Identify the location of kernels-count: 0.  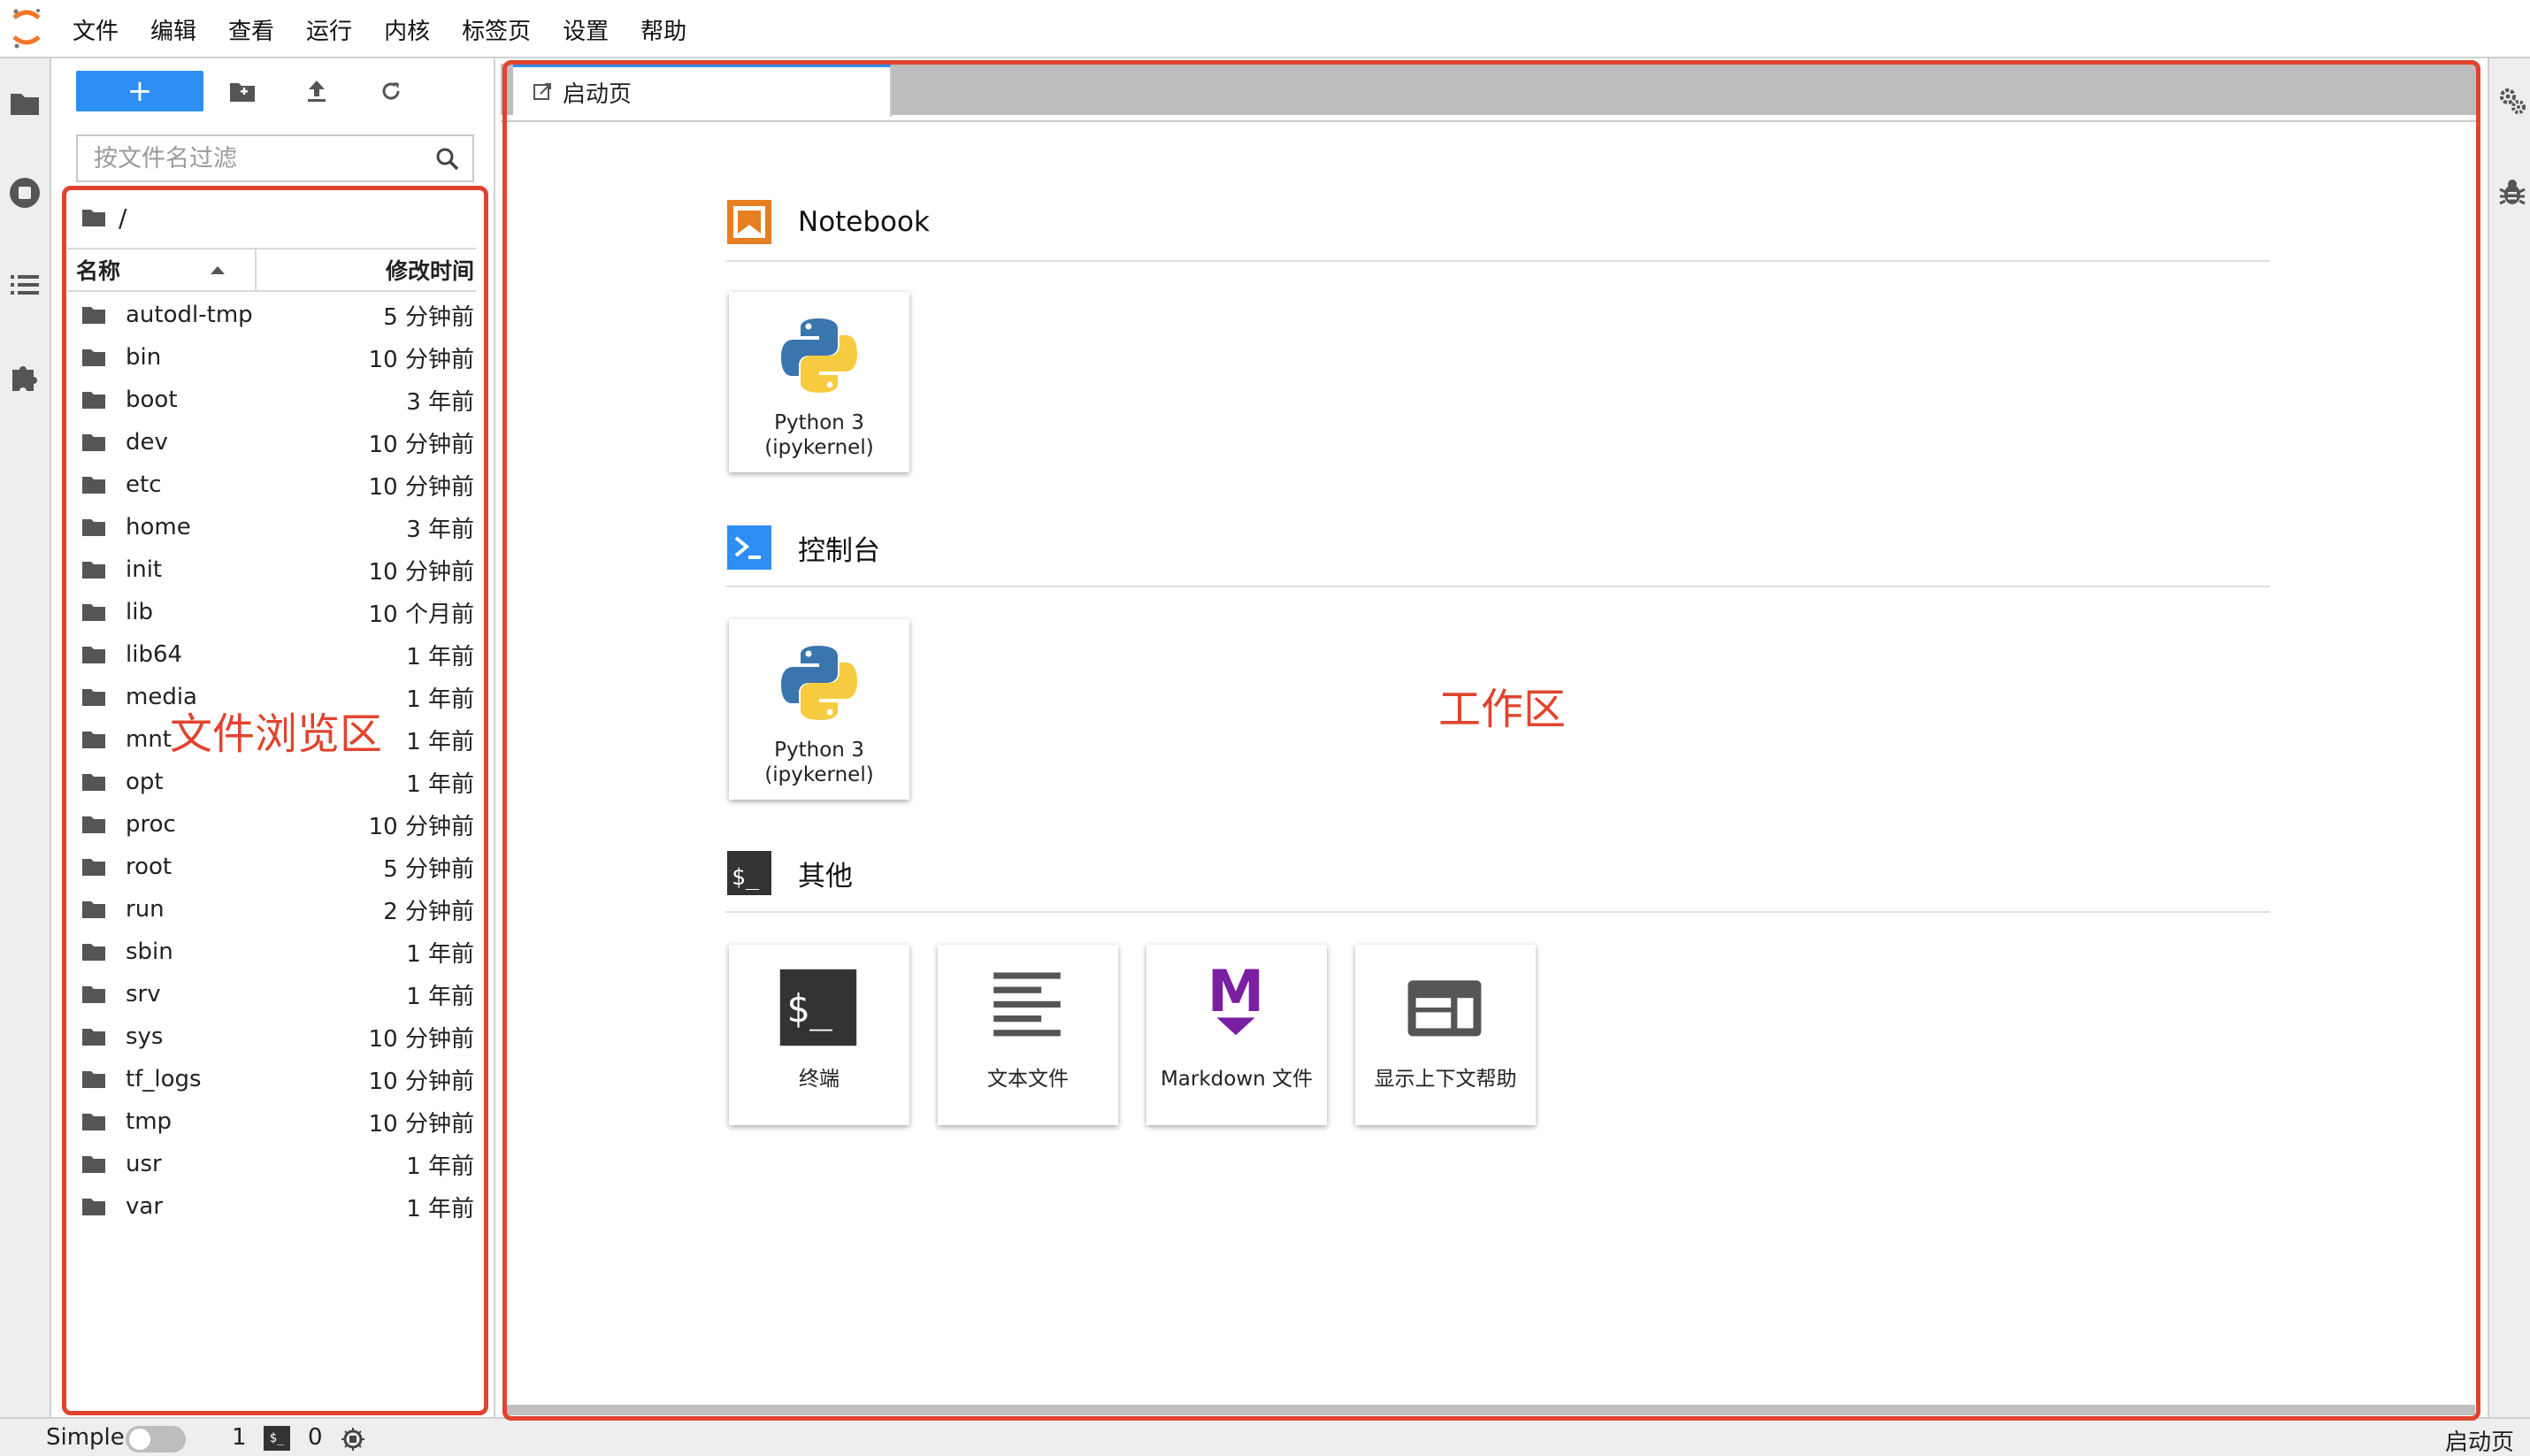
(315, 1437).